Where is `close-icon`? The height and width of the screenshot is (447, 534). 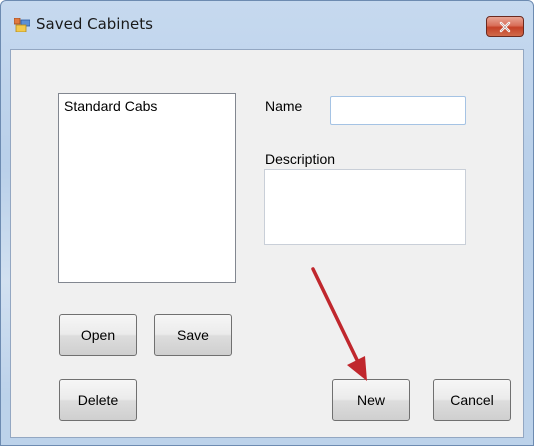 close-icon is located at coordinates (505, 26).